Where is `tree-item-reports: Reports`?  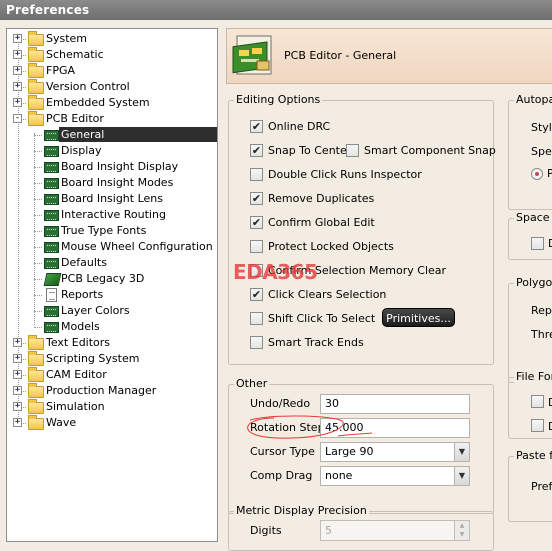
tree-item-reports: Reports is located at coordinates (112, 295).